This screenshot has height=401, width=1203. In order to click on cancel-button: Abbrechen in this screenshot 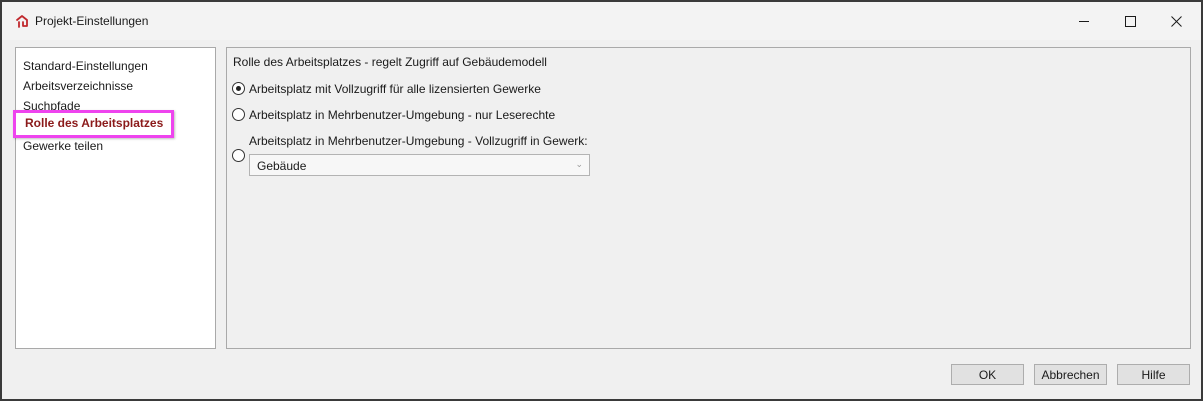, I will do `click(1070, 374)`.